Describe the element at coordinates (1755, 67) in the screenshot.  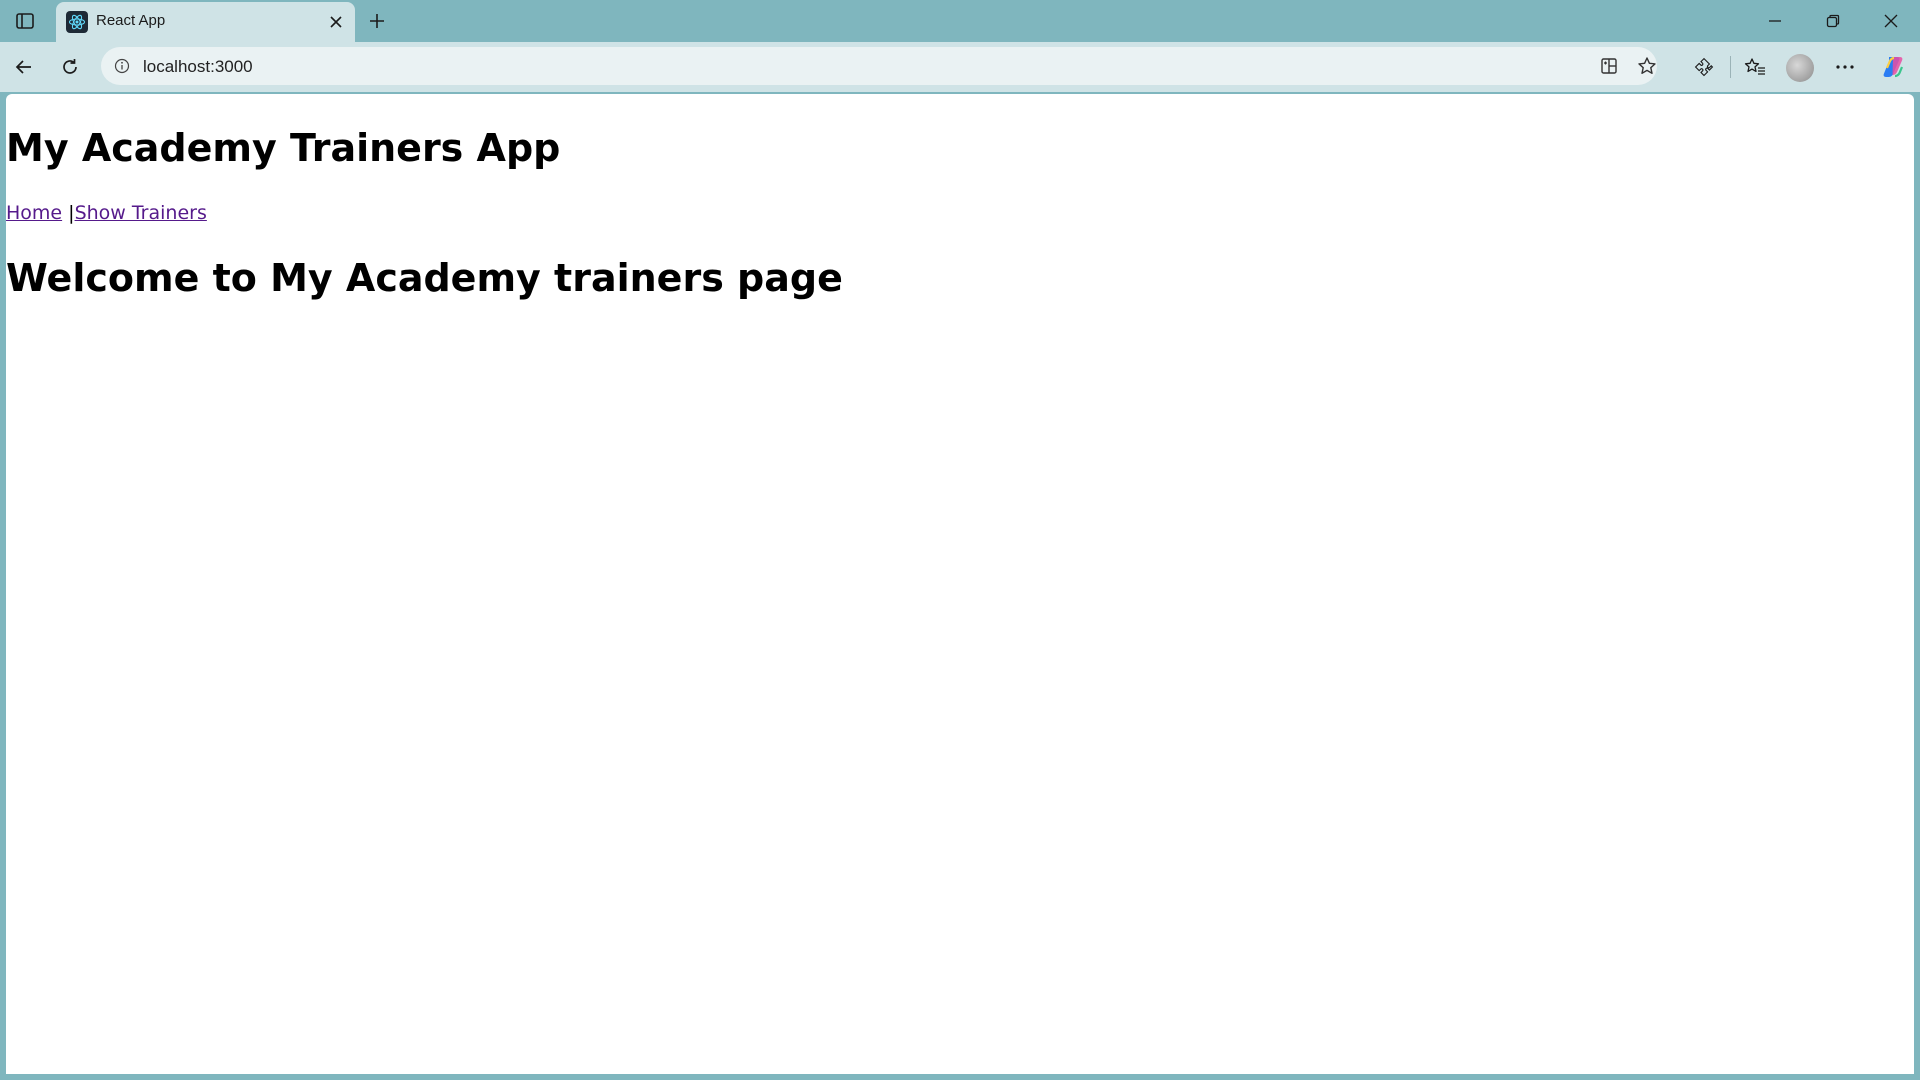
I see `favorites-icon` at that location.